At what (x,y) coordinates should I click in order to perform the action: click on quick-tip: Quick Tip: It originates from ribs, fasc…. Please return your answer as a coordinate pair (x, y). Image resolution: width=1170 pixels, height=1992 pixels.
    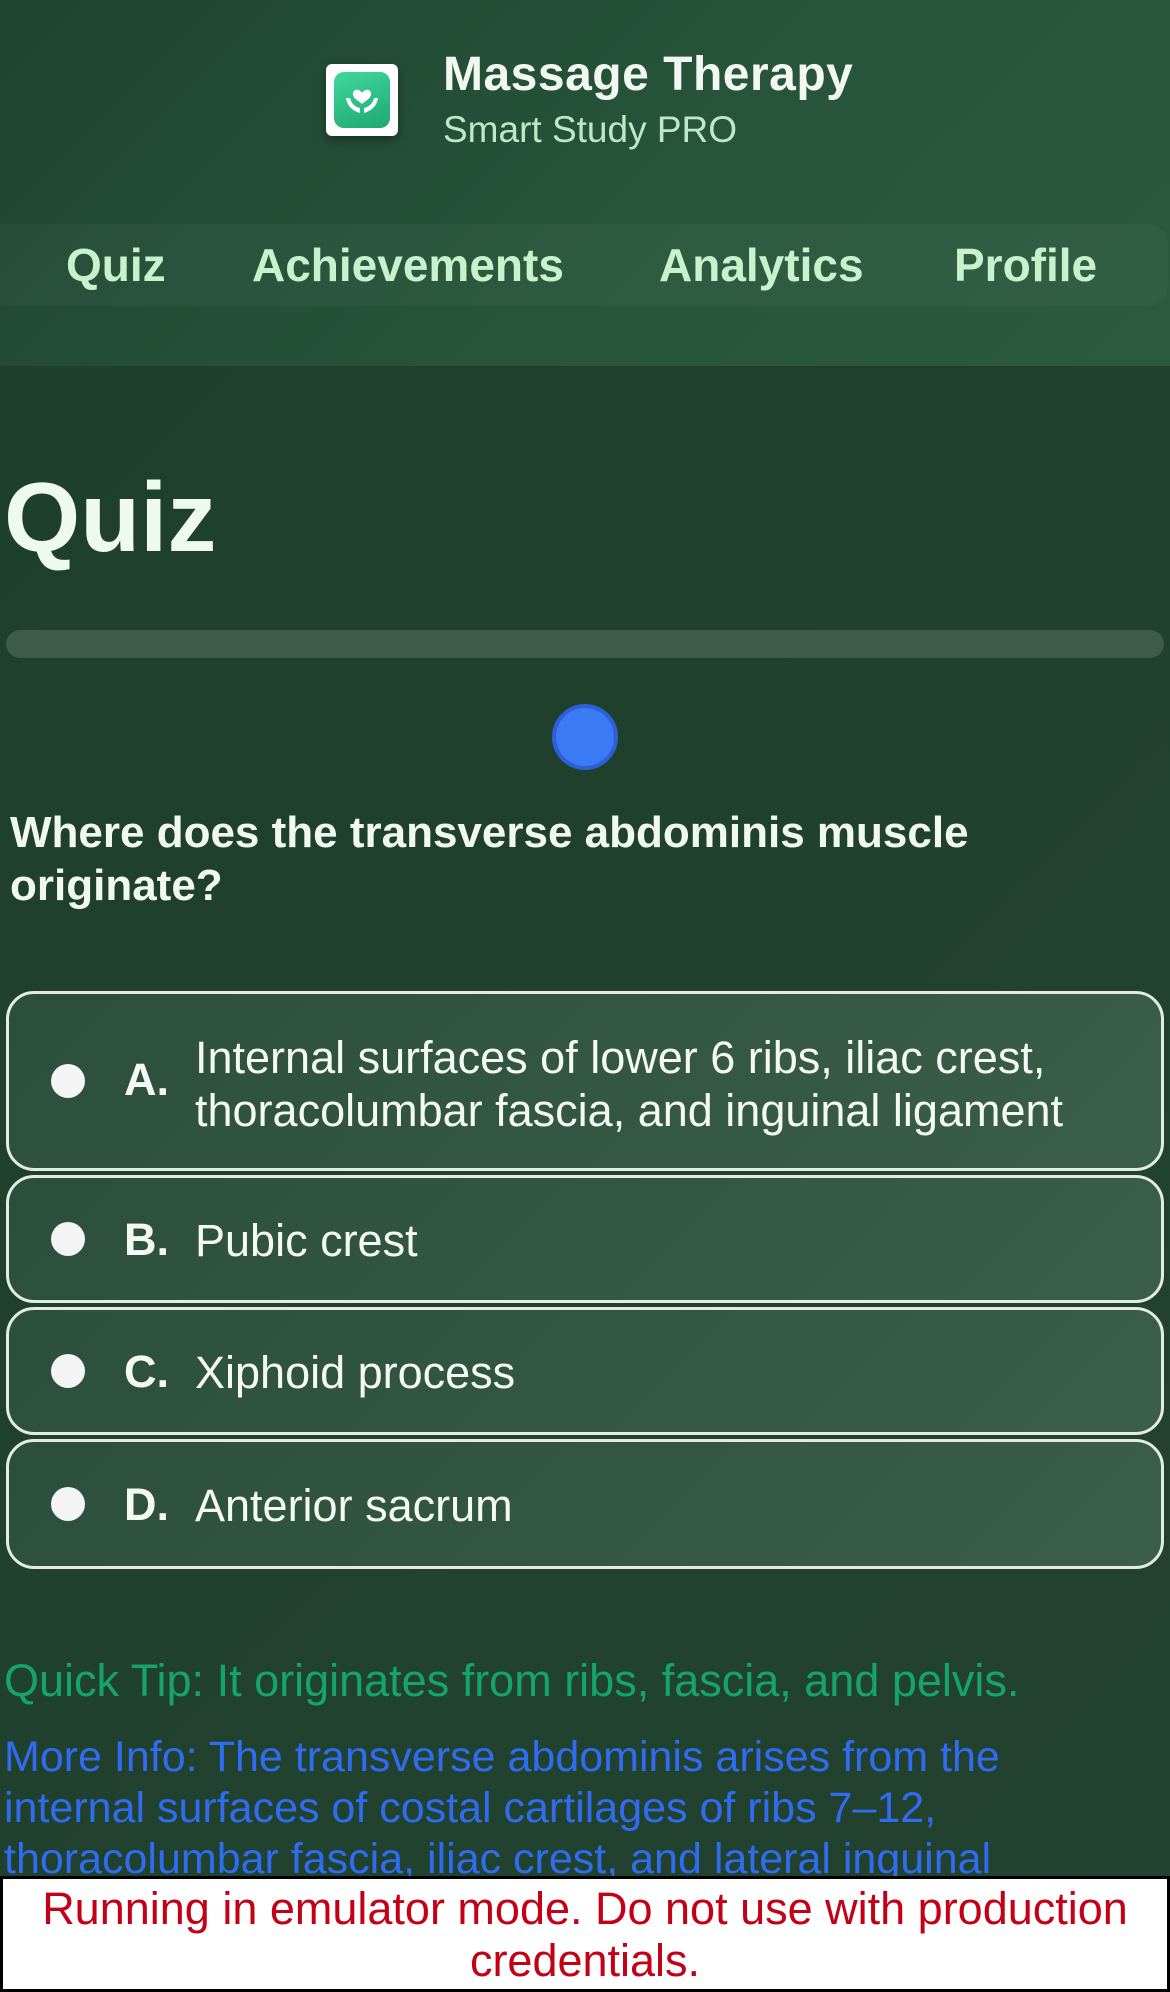
    Looking at the image, I should click on (512, 1680).